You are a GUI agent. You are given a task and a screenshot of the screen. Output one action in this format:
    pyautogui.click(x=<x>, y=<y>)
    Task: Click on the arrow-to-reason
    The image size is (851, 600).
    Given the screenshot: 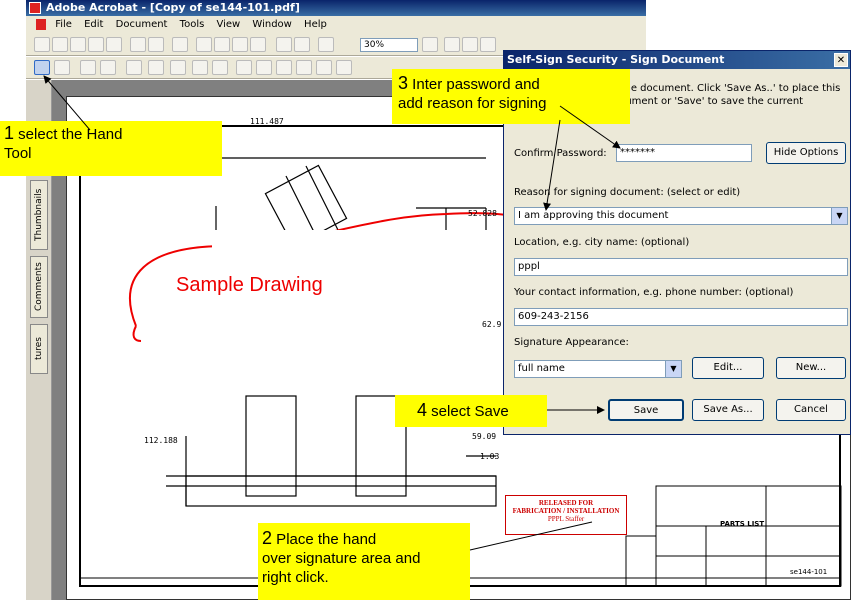 What is the action you would take?
    pyautogui.click(x=552, y=165)
    